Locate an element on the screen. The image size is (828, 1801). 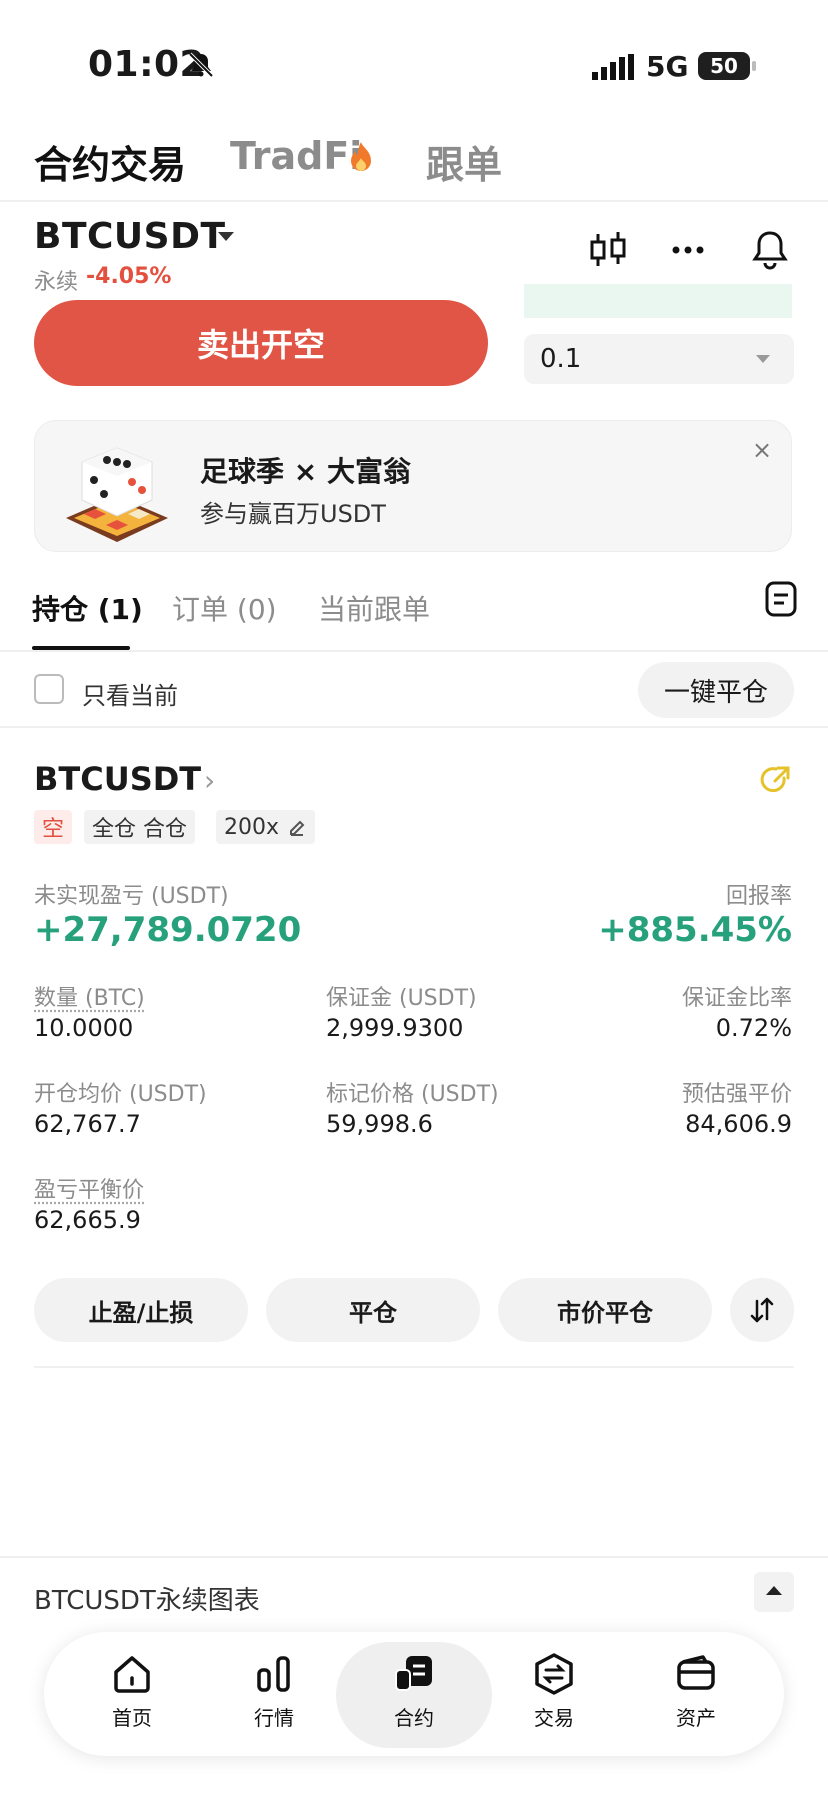
nav-home: 首页 is located at coordinates (132, 1702).